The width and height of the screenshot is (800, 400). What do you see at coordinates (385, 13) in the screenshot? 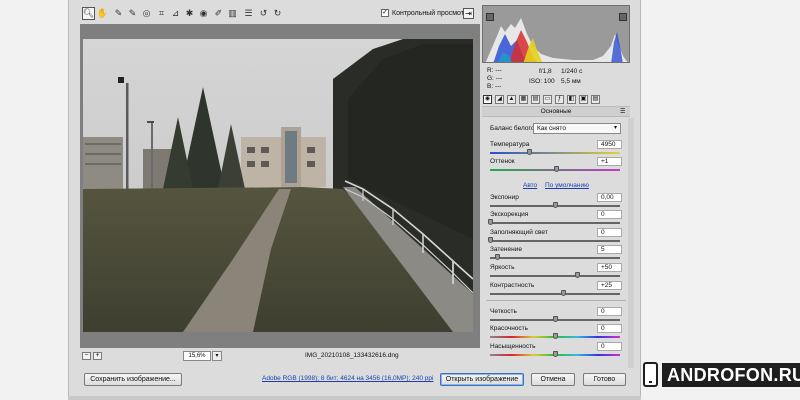
I see `preview-checkbox: ✓` at bounding box center [385, 13].